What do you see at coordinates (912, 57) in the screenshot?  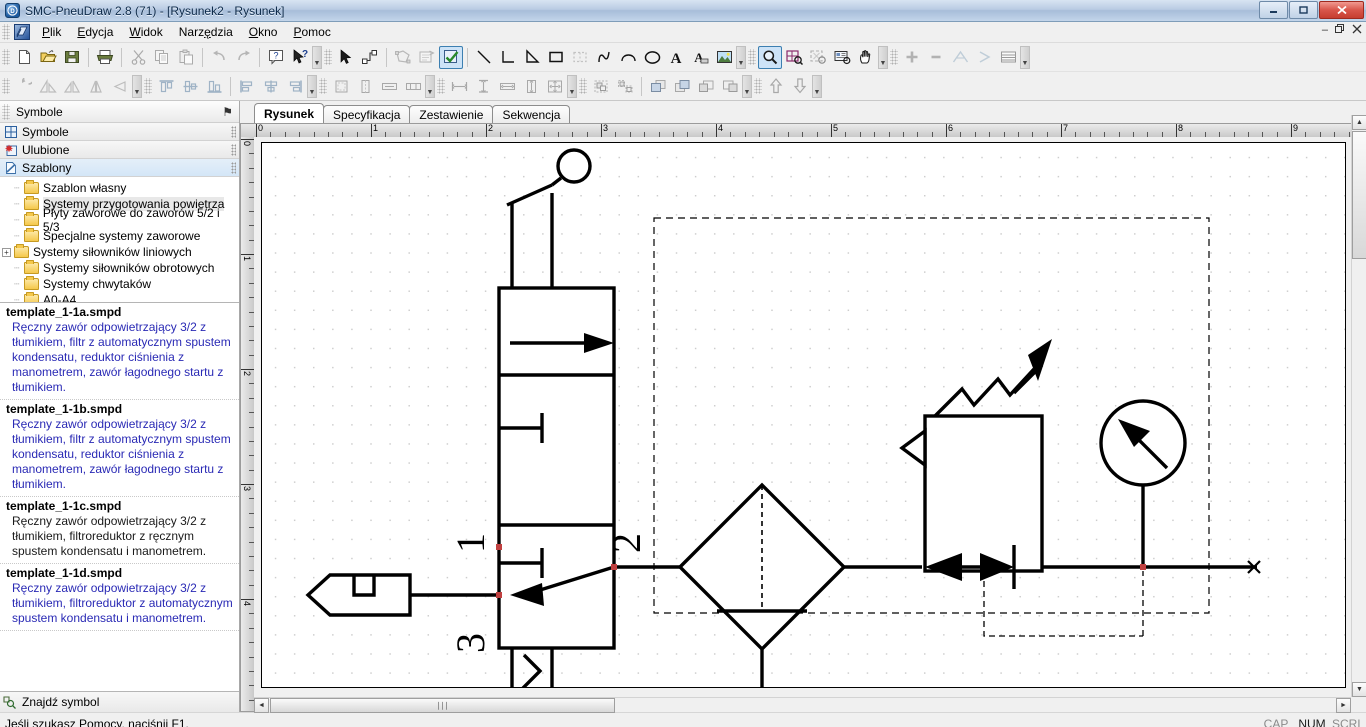 I see `zoom-in-plus-icon` at bounding box center [912, 57].